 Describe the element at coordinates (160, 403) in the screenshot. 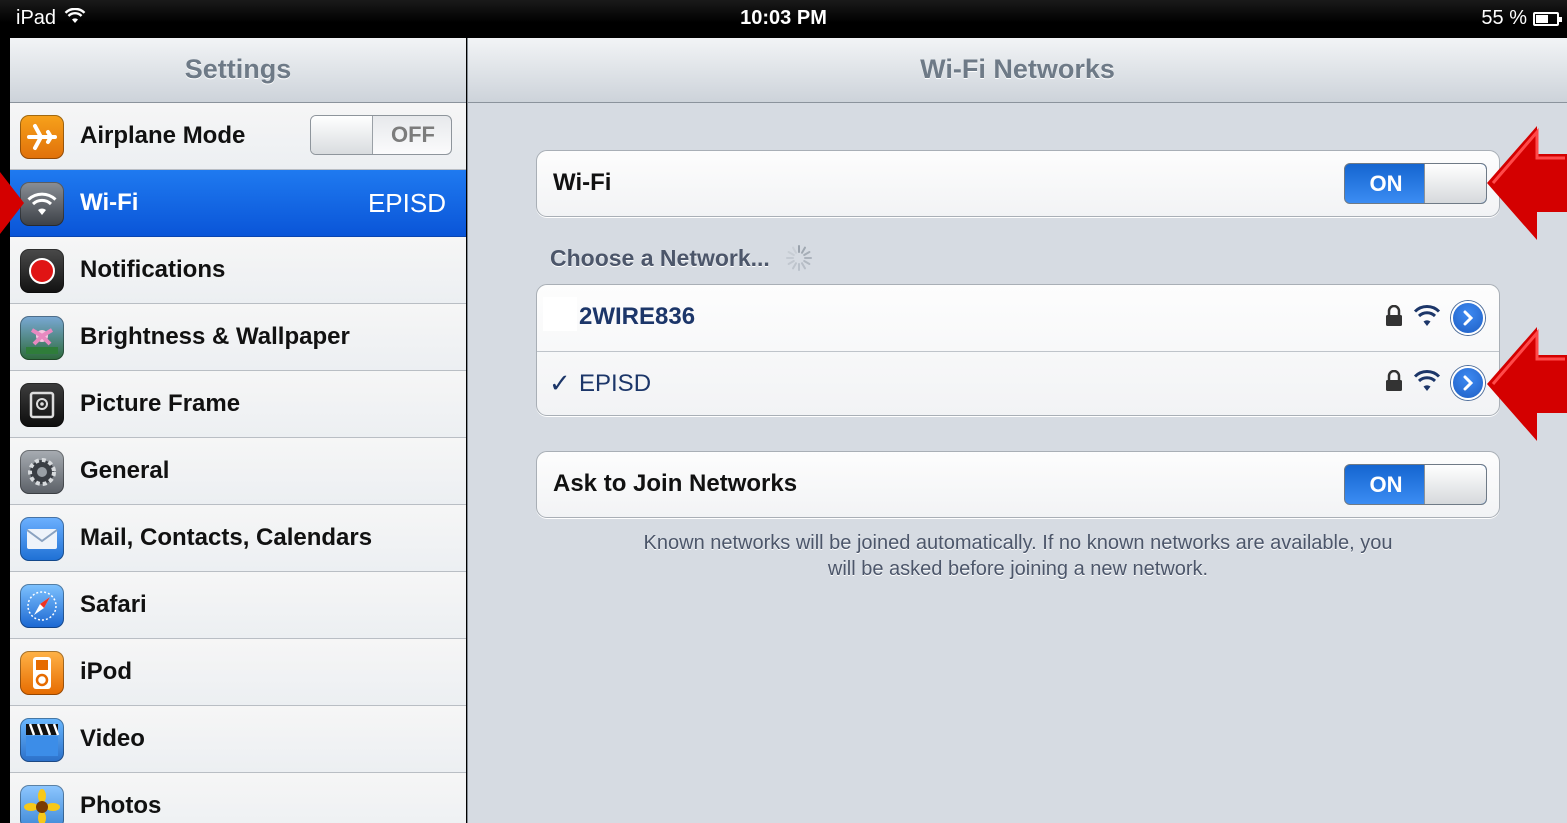

I see `sidebar-item-label: Picture Frame` at that location.